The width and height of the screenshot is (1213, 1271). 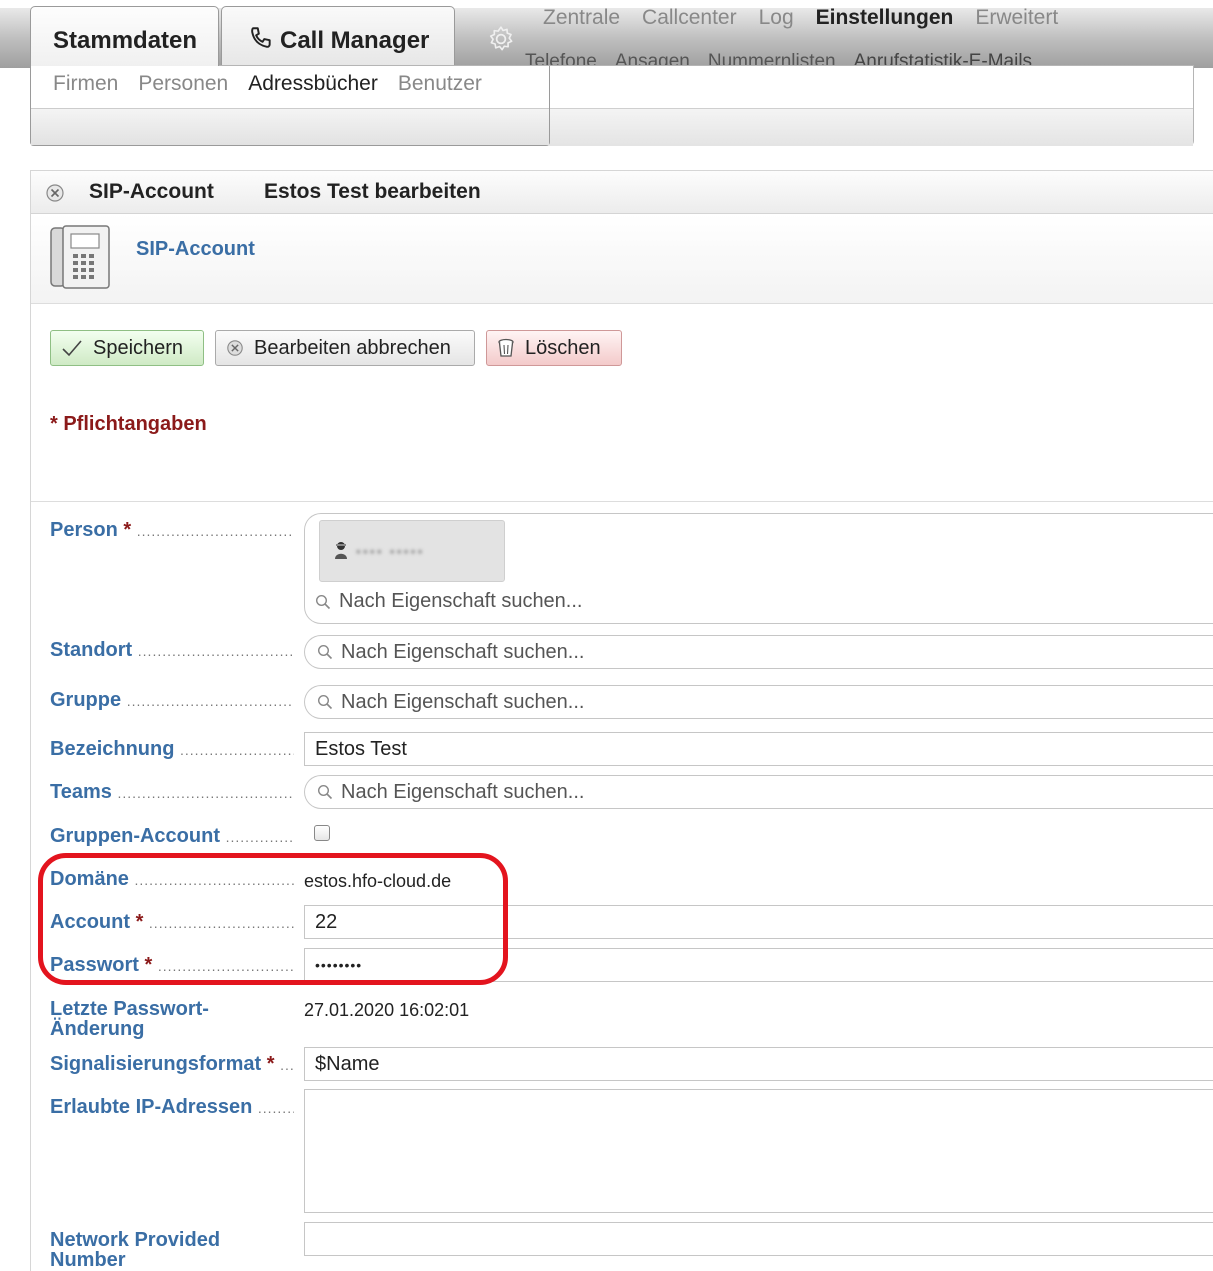 What do you see at coordinates (506, 347) in the screenshot?
I see `trash-icon` at bounding box center [506, 347].